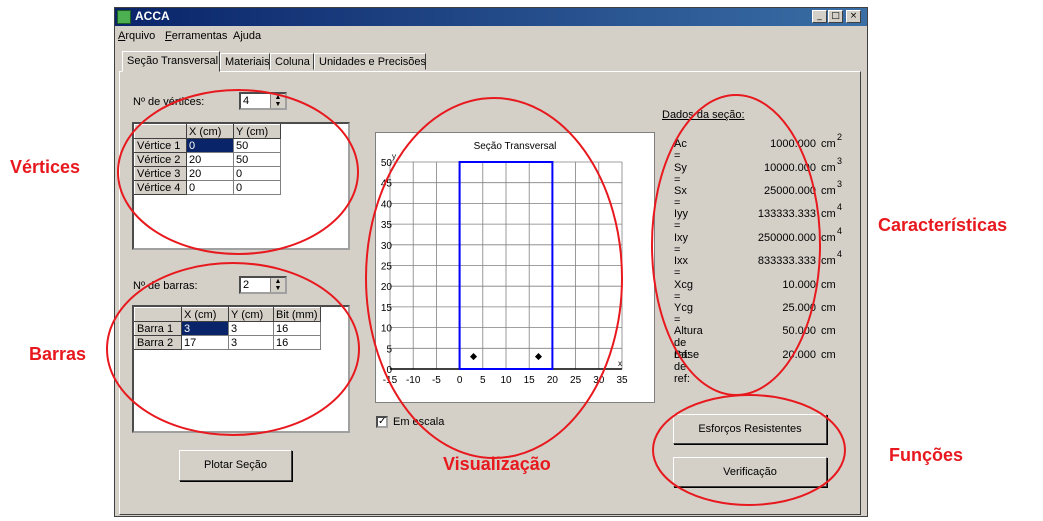 The width and height of the screenshot is (1043, 521). Describe the element at coordinates (233, 349) in the screenshot. I see `barras-circle` at that location.